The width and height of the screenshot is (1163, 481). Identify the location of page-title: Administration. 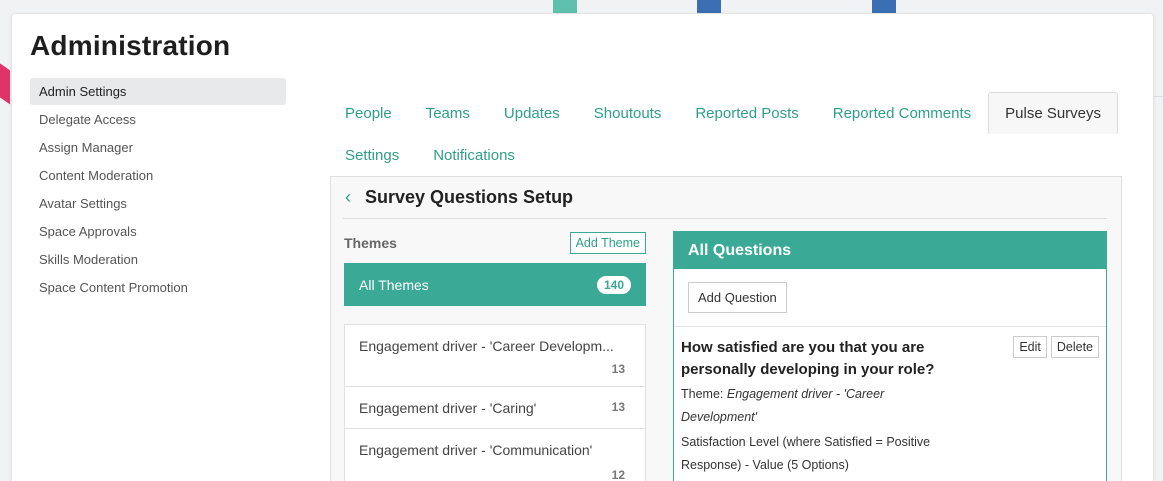
(130, 45).